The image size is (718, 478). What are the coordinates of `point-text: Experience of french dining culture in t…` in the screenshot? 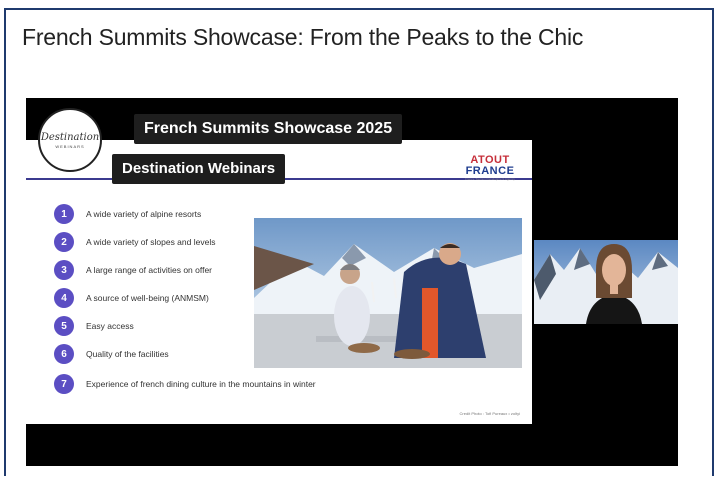 It's located at (201, 384).